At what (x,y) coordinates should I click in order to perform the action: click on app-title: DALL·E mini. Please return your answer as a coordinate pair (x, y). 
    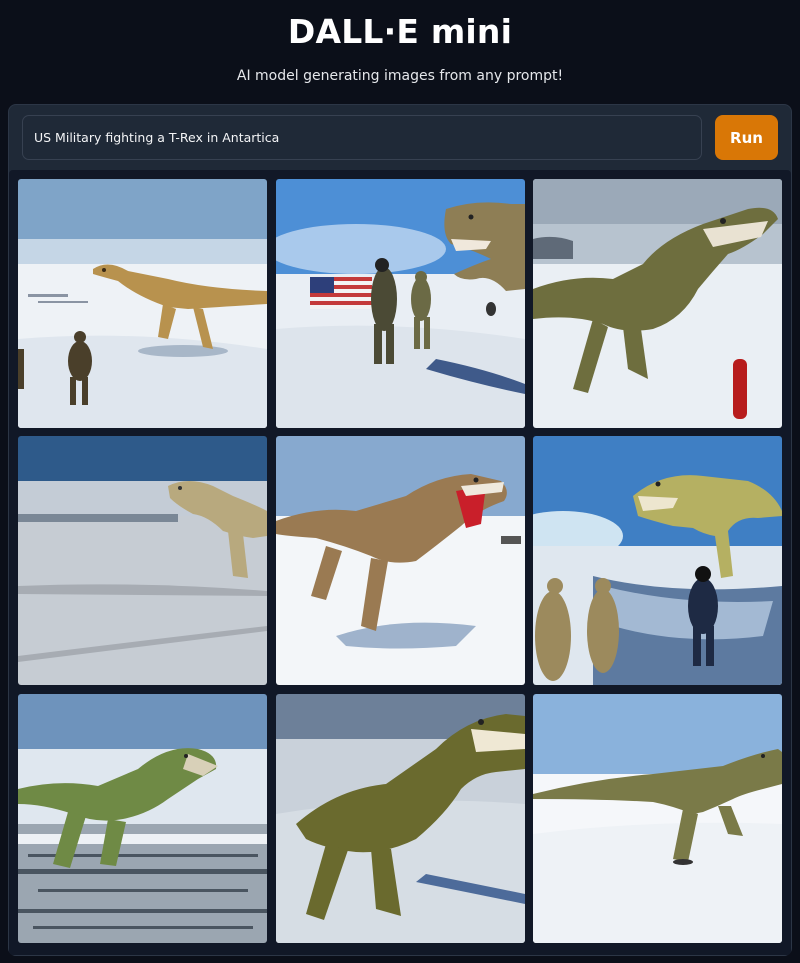
    Looking at the image, I should click on (400, 31).